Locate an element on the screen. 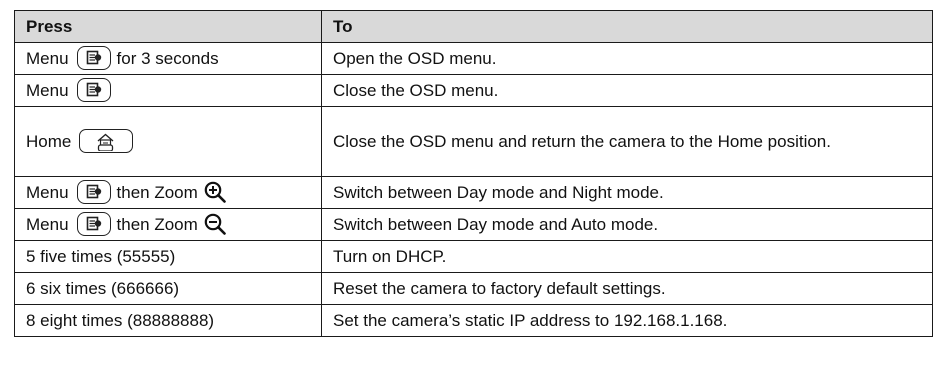 This screenshot has width=946, height=390. to-cell: Open the OSD menu. is located at coordinates (627, 58).